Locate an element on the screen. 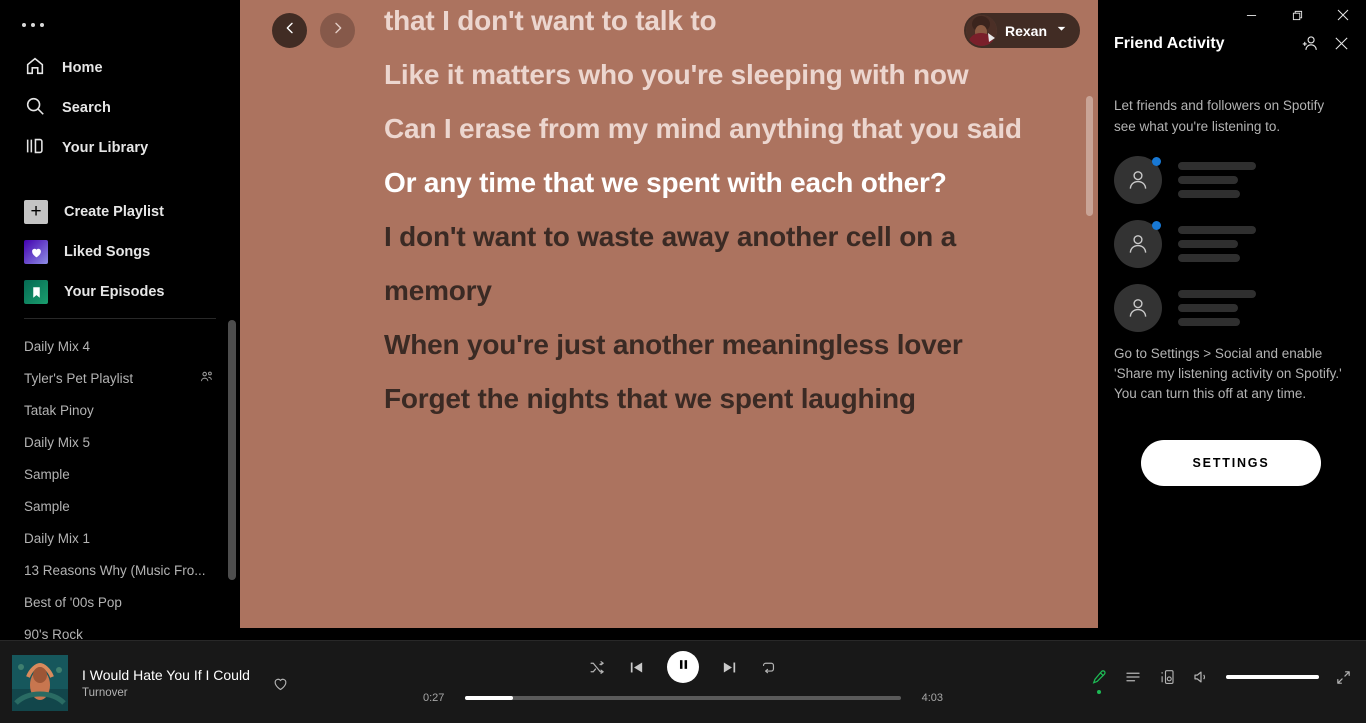 The height and width of the screenshot is (723, 1366). back-button is located at coordinates (289, 30).